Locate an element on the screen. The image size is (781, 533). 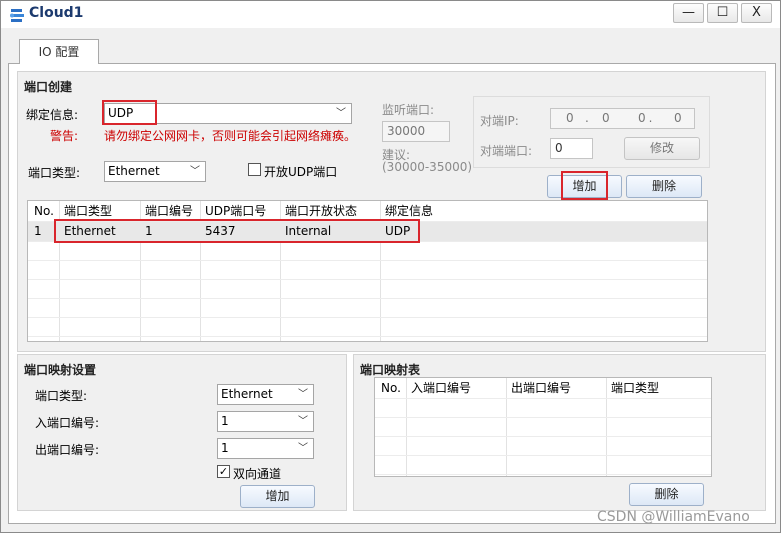
bidirectional-checkbox: ✓ is located at coordinates (223, 471).